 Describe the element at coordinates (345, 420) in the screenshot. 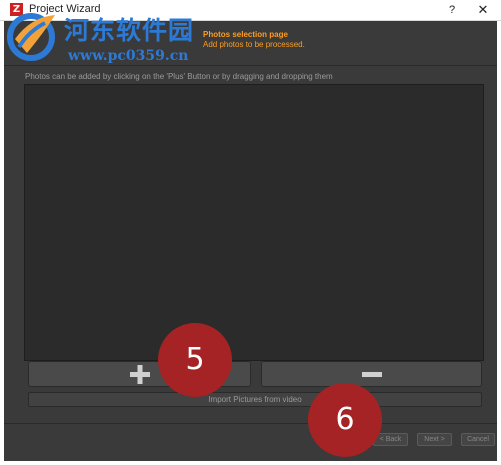

I see `step-6-marker: 6` at that location.